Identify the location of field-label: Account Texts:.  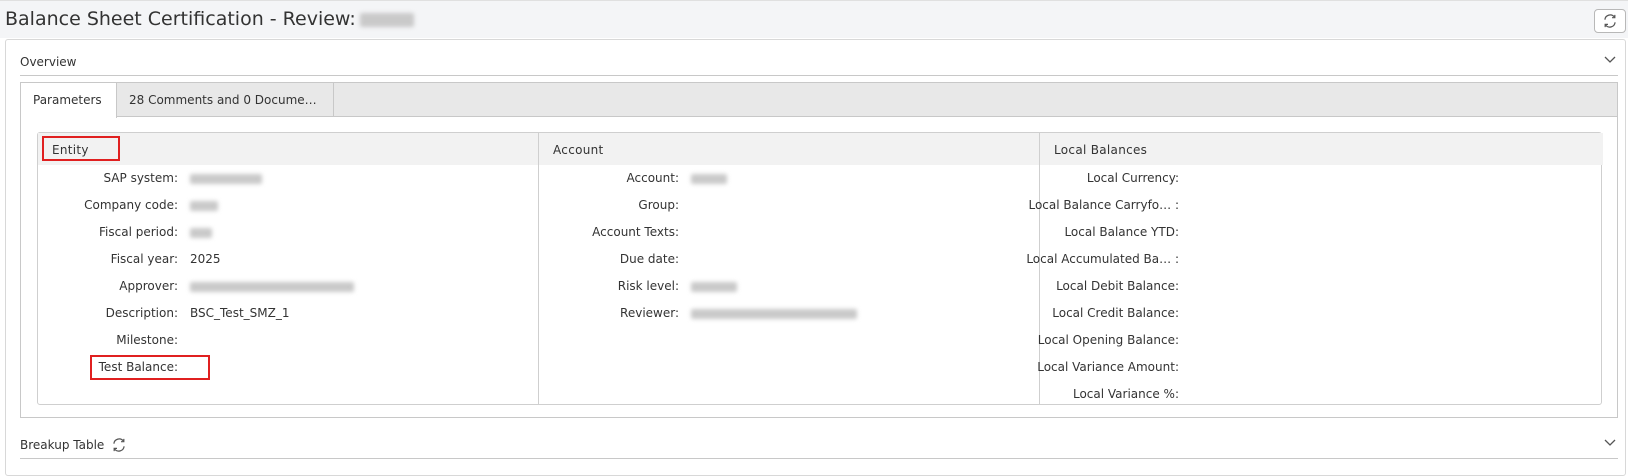
(635, 232).